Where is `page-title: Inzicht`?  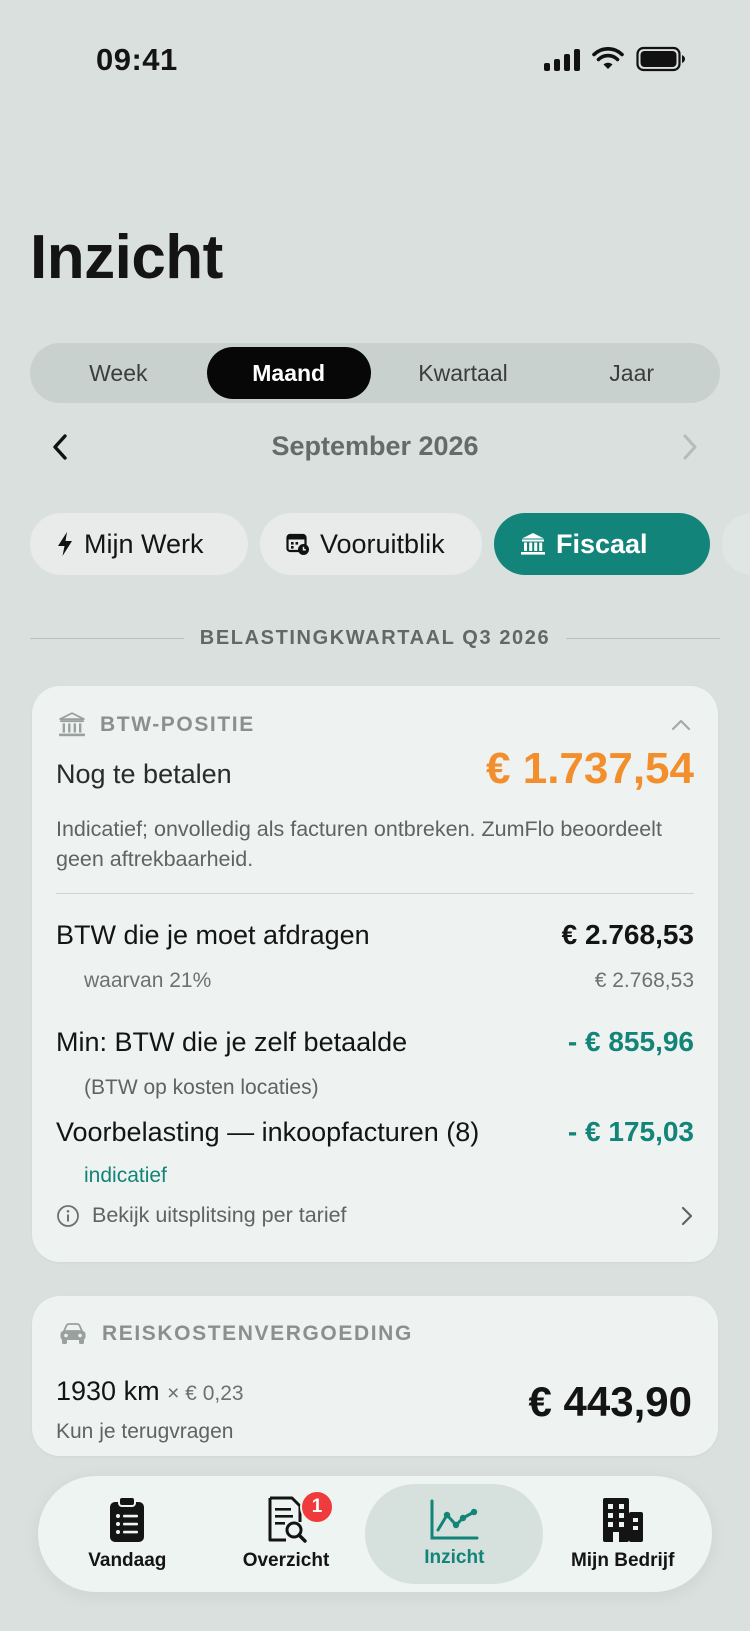
page-title: Inzicht is located at coordinates (126, 257).